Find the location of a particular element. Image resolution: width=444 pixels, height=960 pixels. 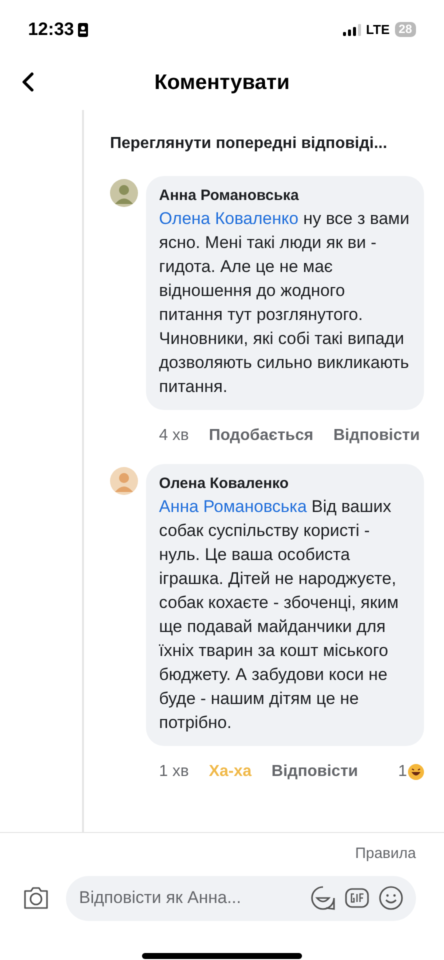

comment-action-button: Подобається is located at coordinates (261, 436).